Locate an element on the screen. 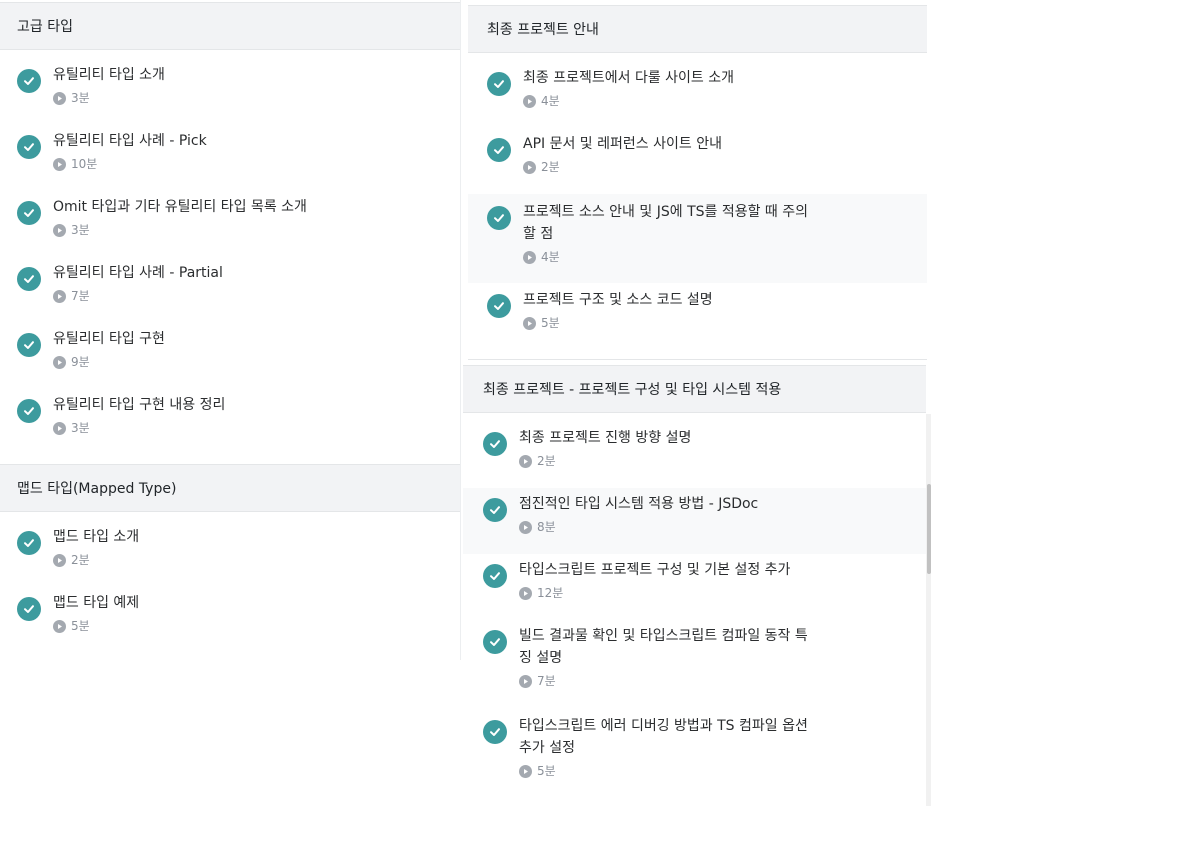 The height and width of the screenshot is (863, 1184). section-title: 맵드 타입(Mapped Type) is located at coordinates (97, 489).